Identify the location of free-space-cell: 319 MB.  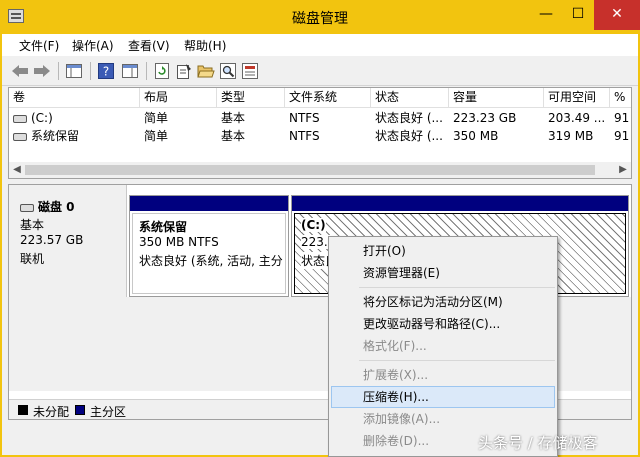
(571, 136).